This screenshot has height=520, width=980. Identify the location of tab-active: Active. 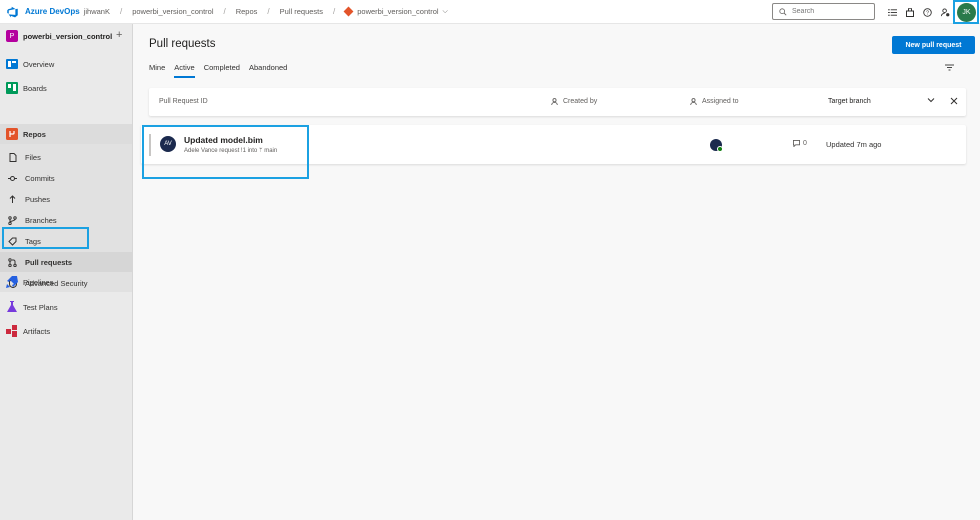
(184, 70).